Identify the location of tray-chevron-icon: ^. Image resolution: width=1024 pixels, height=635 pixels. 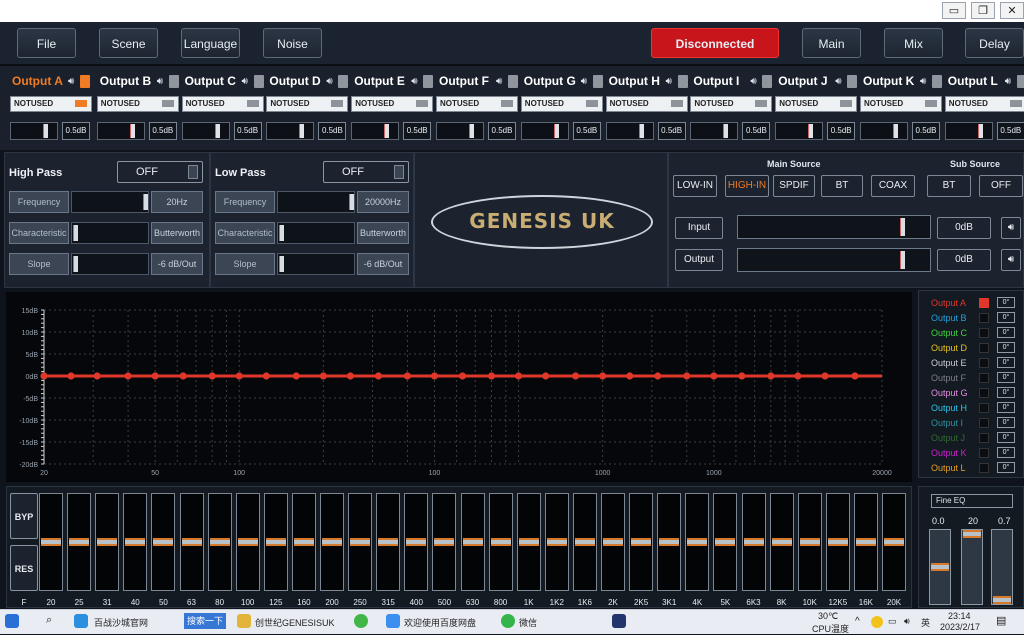
(857, 621).